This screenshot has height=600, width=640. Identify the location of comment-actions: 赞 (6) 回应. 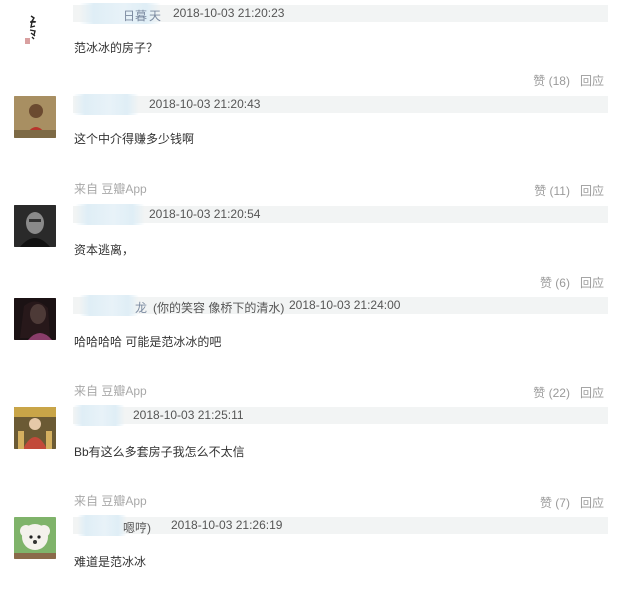
(572, 282).